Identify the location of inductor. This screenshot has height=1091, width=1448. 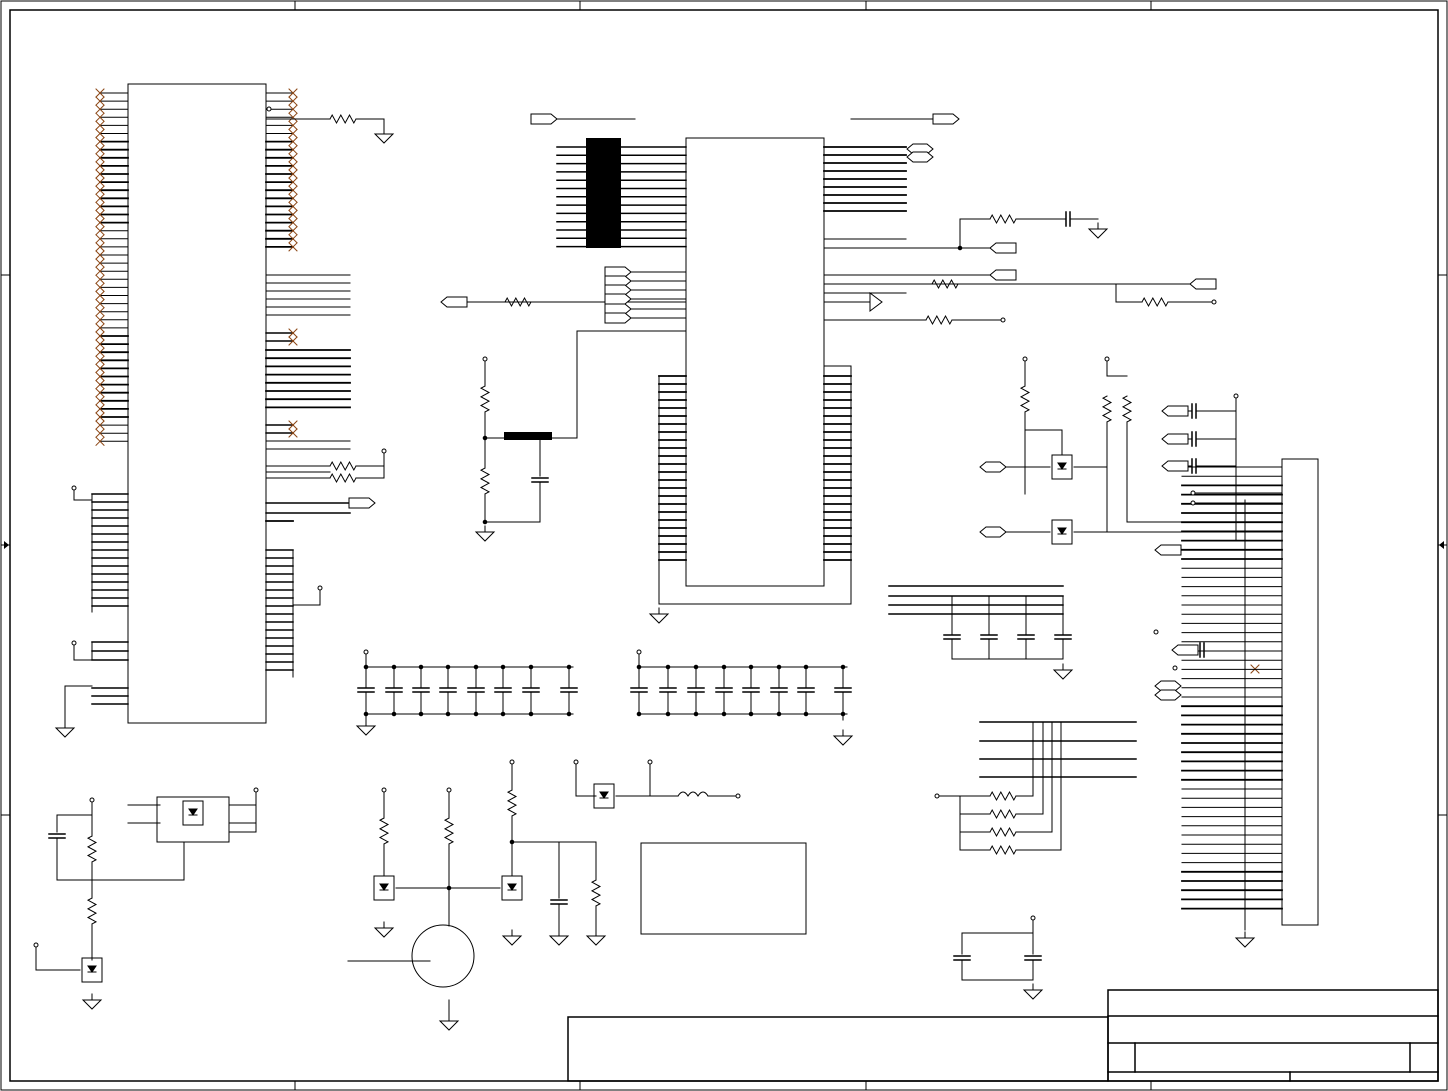
(693, 794).